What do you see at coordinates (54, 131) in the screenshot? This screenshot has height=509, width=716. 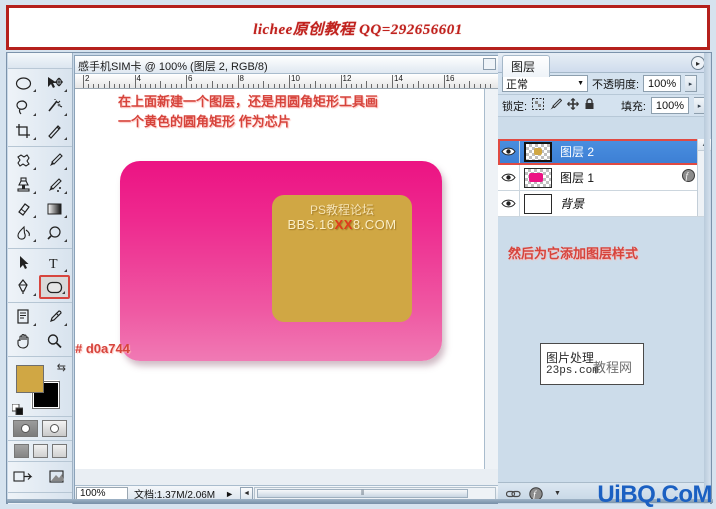 I see `slice-tool` at bounding box center [54, 131].